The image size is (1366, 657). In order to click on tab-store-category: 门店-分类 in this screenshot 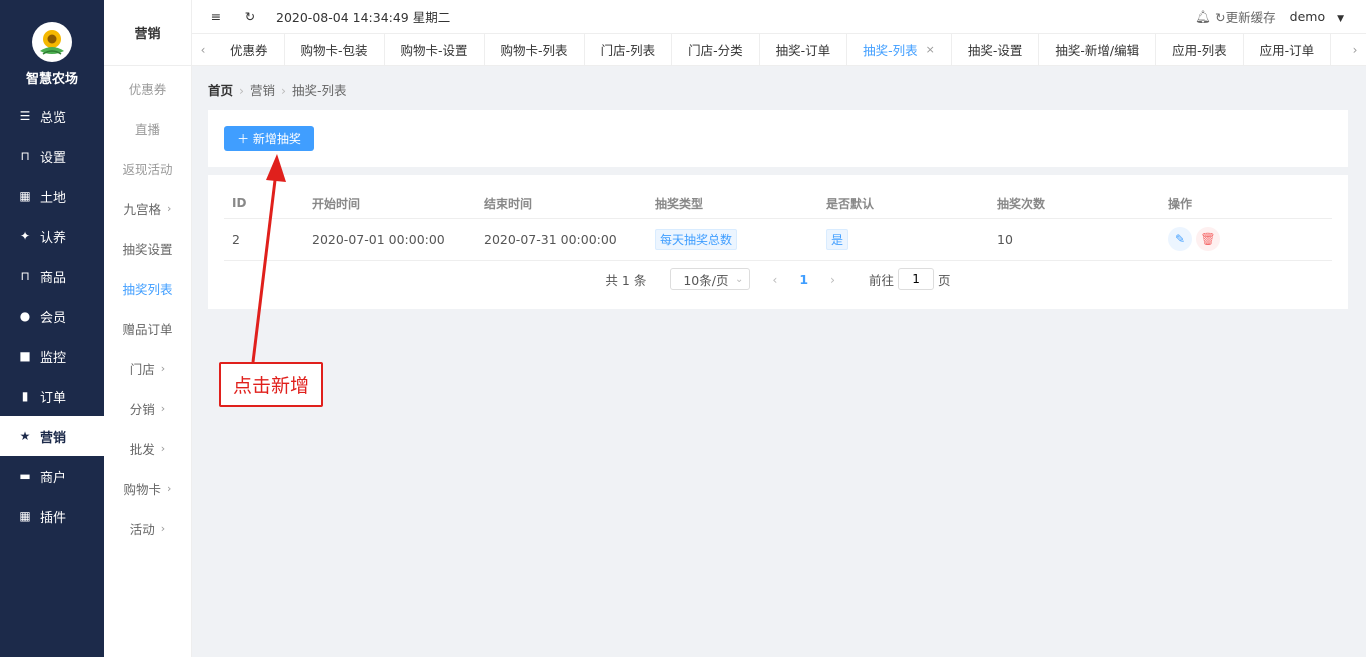, I will do `click(716, 49)`.